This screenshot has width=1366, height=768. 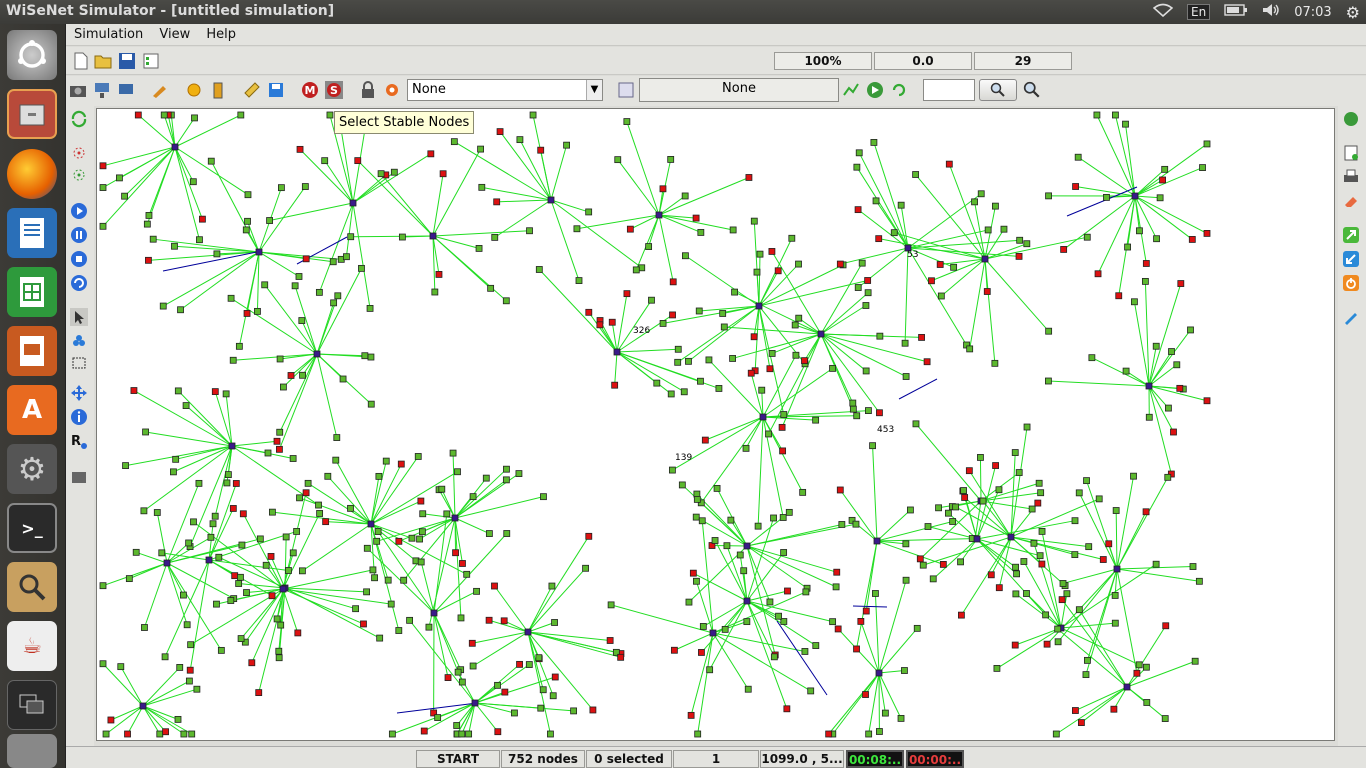 What do you see at coordinates (79, 317) in the screenshot?
I see `pointer-icon` at bounding box center [79, 317].